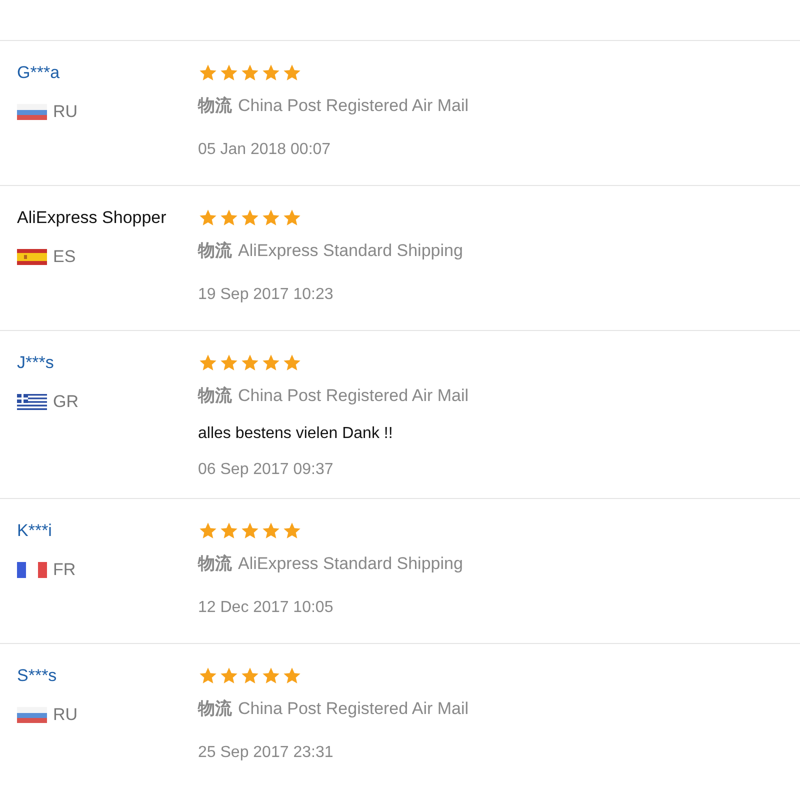  I want to click on buyer-name: S***s, so click(107, 676).